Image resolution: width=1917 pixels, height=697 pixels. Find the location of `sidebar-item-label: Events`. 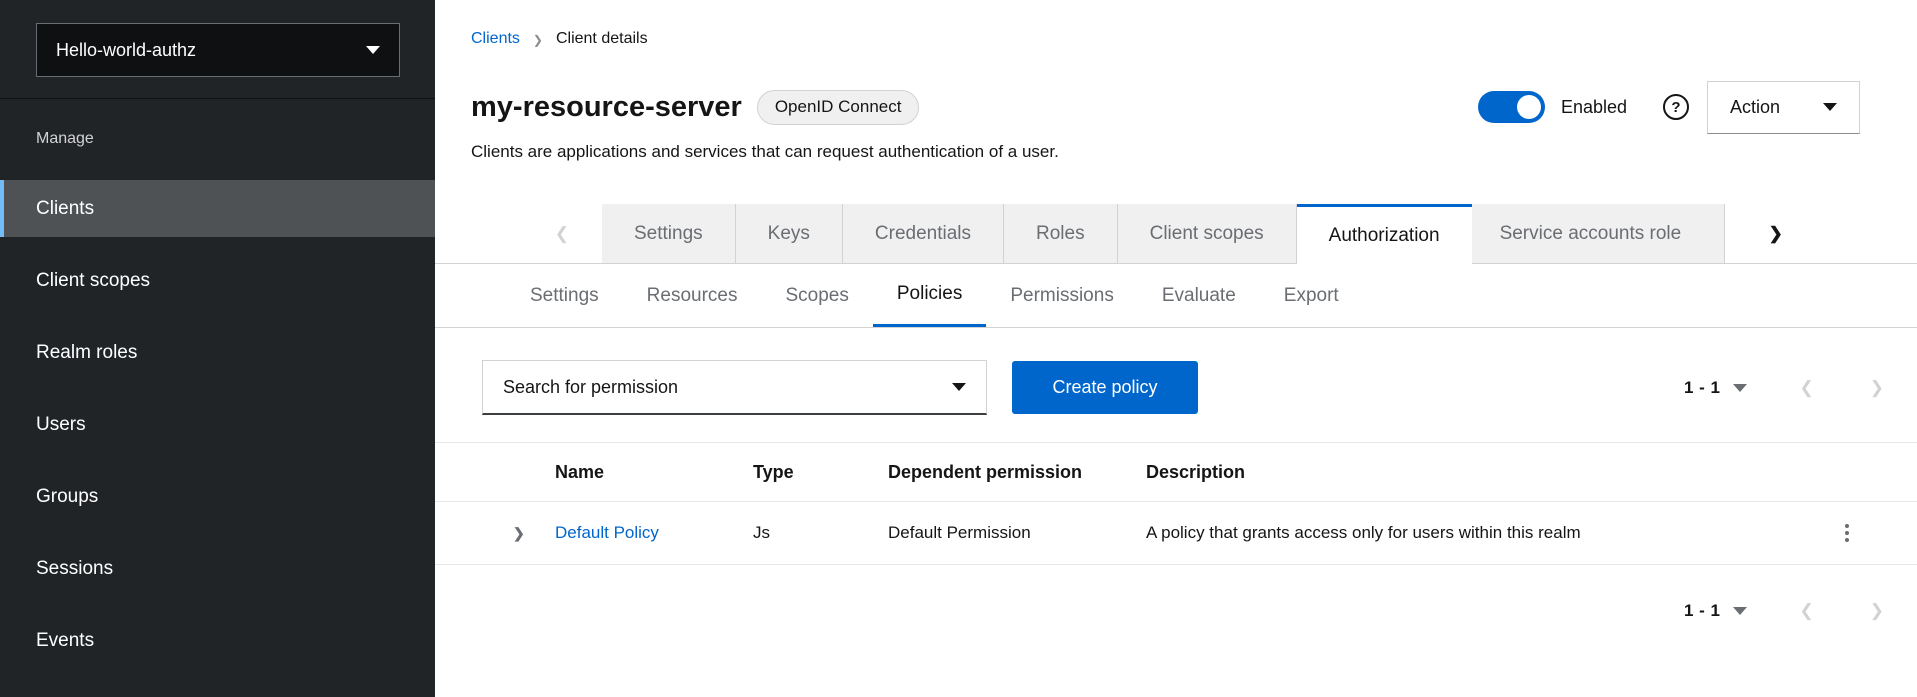

sidebar-item-label: Events is located at coordinates (65, 640).